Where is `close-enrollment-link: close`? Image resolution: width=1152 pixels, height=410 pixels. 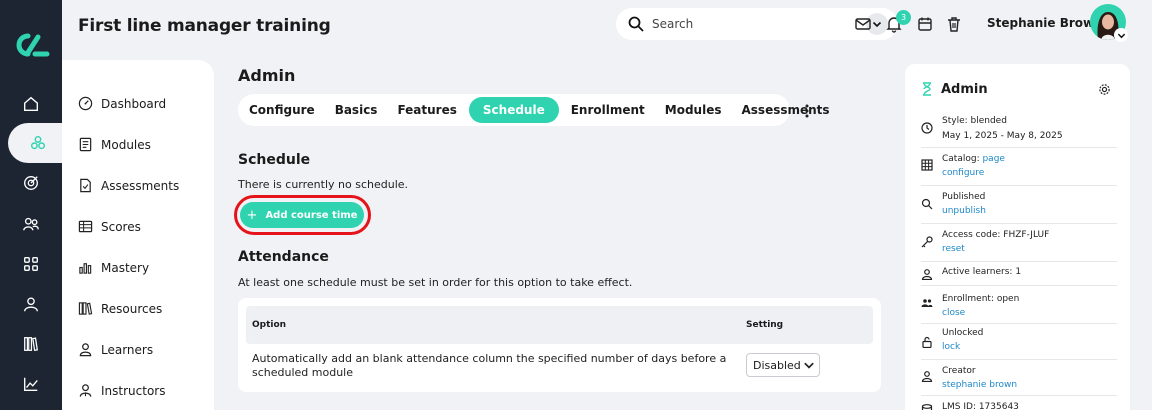 close-enrollment-link: close is located at coordinates (953, 313).